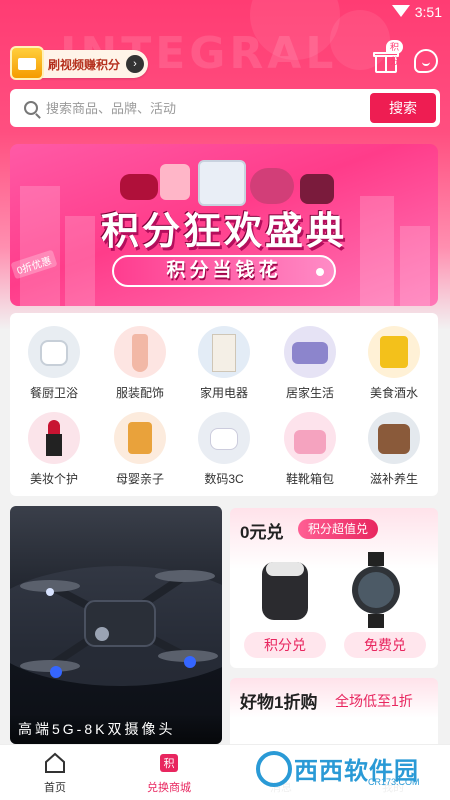 This screenshot has height=800, width=450. What do you see at coordinates (84, 64) in the screenshot?
I see `promo-chip-label: 刷视频赚积分` at bounding box center [84, 64].